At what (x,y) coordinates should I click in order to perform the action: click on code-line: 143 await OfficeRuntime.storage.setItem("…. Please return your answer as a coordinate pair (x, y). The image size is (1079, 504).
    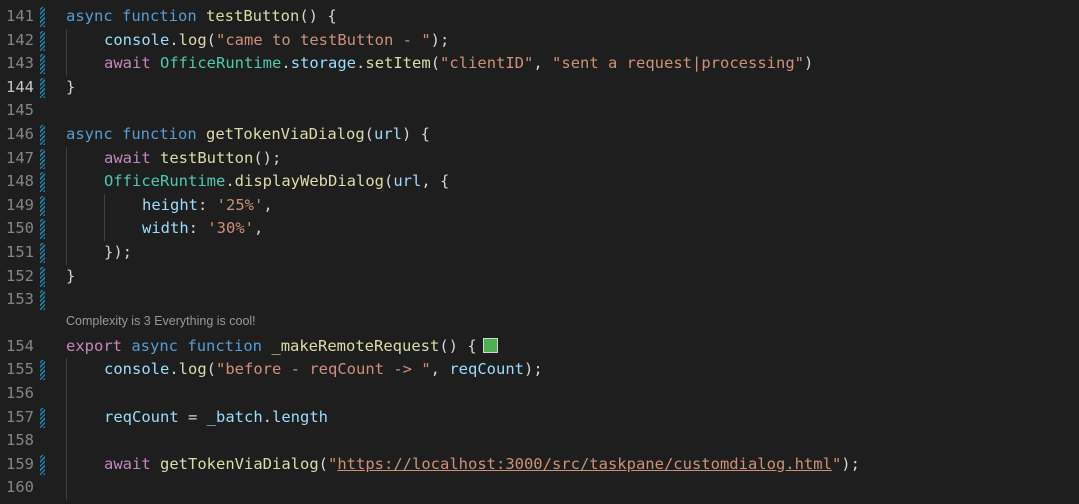
    Looking at the image, I should click on (539, 64).